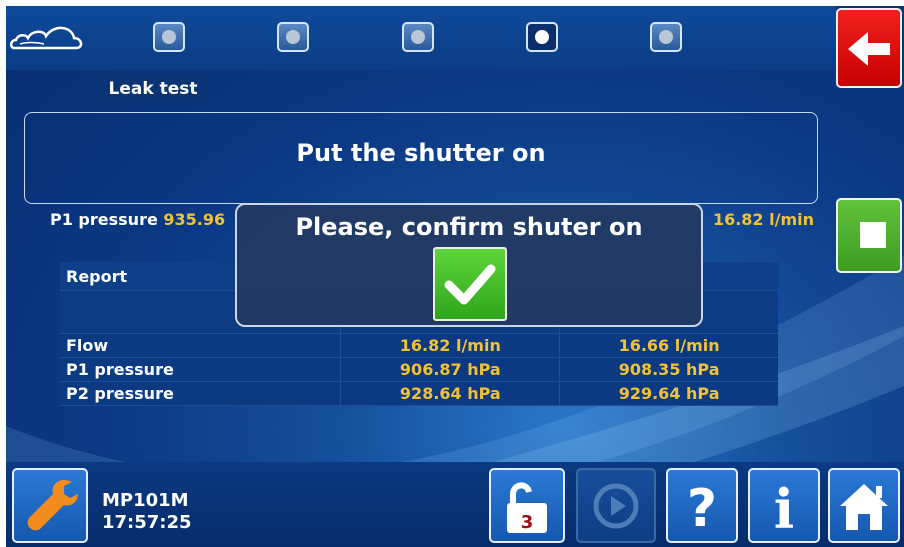 The image size is (904, 547). I want to click on instruction-text: Put the shutter on, so click(421, 153).